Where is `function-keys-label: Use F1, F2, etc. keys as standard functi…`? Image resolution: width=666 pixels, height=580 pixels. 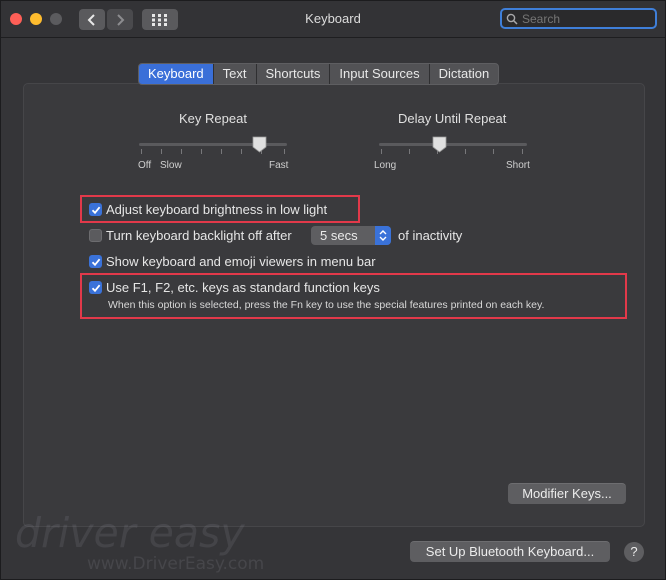
function-keys-label: Use F1, F2, etc. keys as standard functi… is located at coordinates (243, 287).